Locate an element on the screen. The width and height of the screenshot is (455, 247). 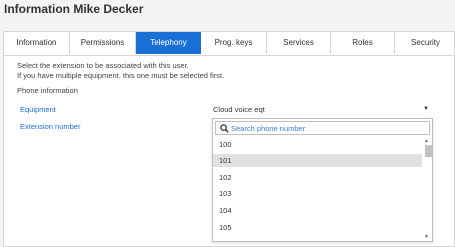
option-100: 100 is located at coordinates (317, 144).